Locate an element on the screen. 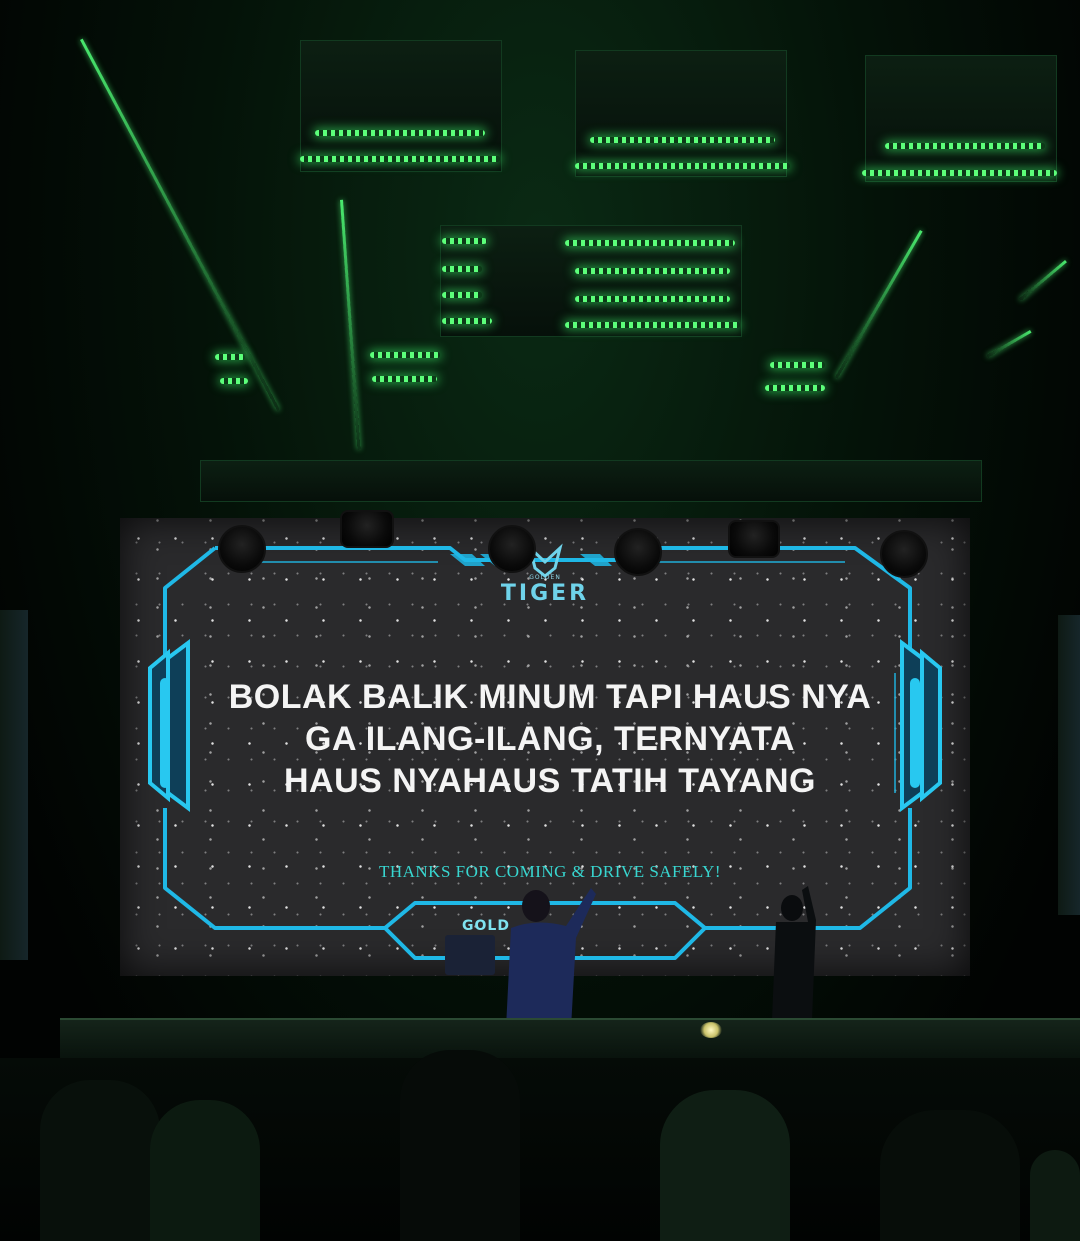 The height and width of the screenshot is (1241, 1080). truss-beam is located at coordinates (591, 481).